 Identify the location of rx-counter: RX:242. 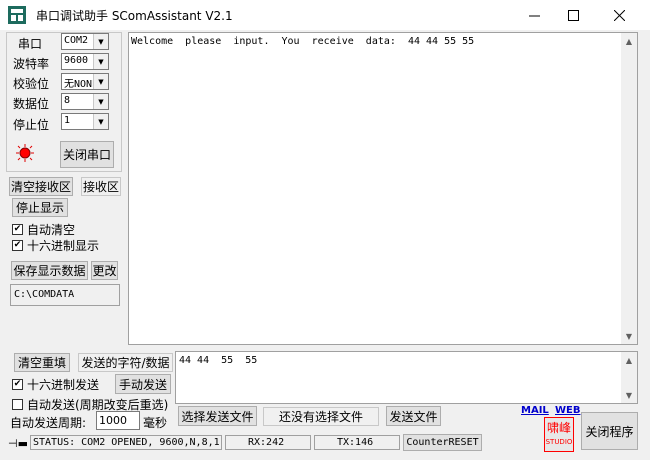
(266, 442).